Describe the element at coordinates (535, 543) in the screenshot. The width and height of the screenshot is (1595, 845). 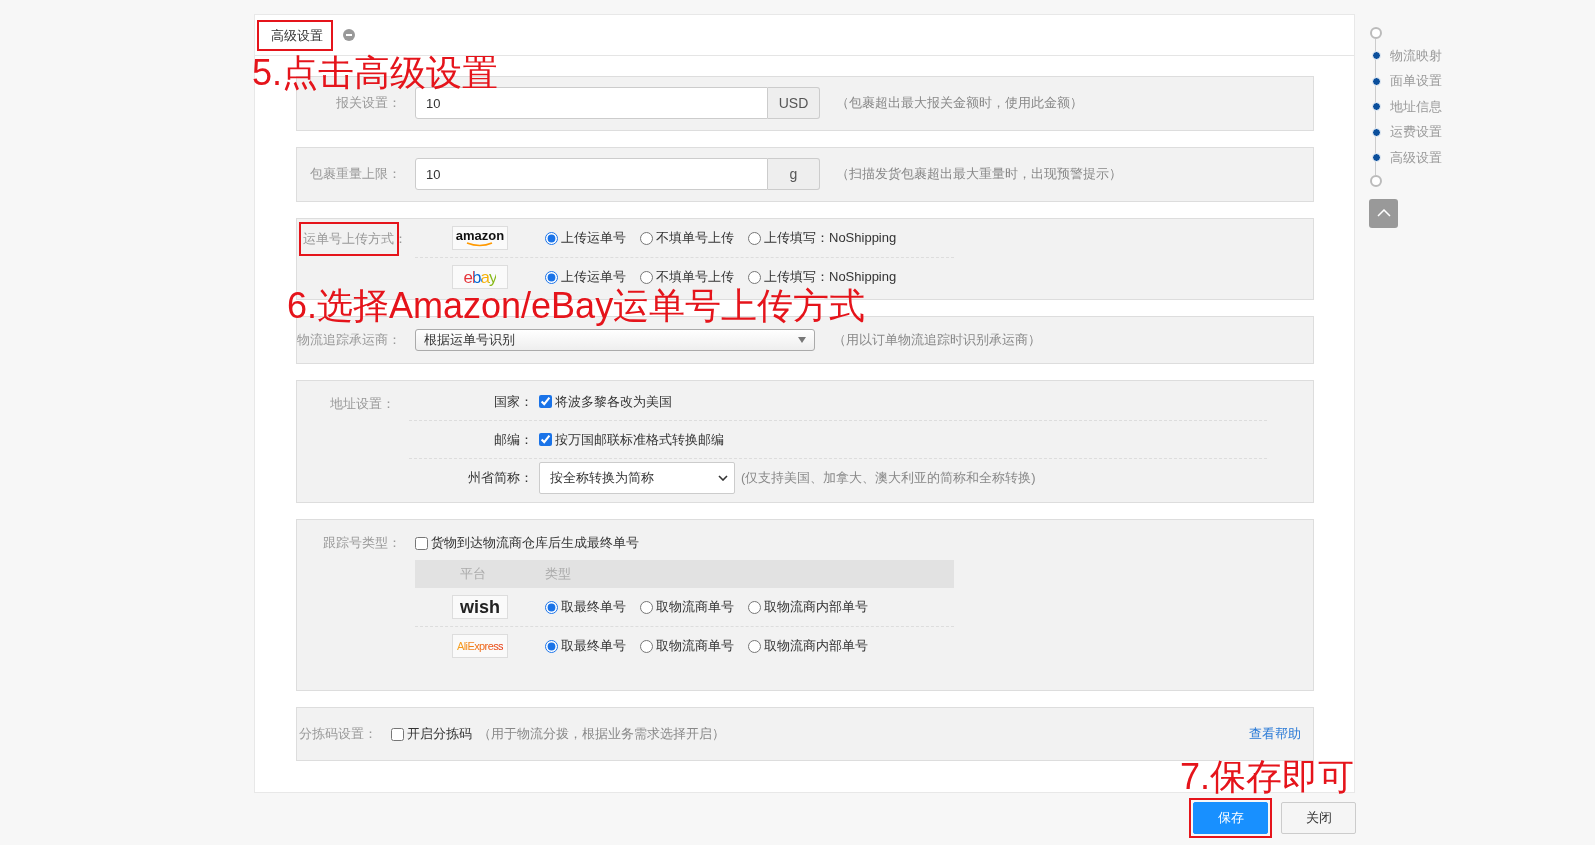
I see `checkbox-label: 货物到达物流商仓库后生成最终单号` at that location.